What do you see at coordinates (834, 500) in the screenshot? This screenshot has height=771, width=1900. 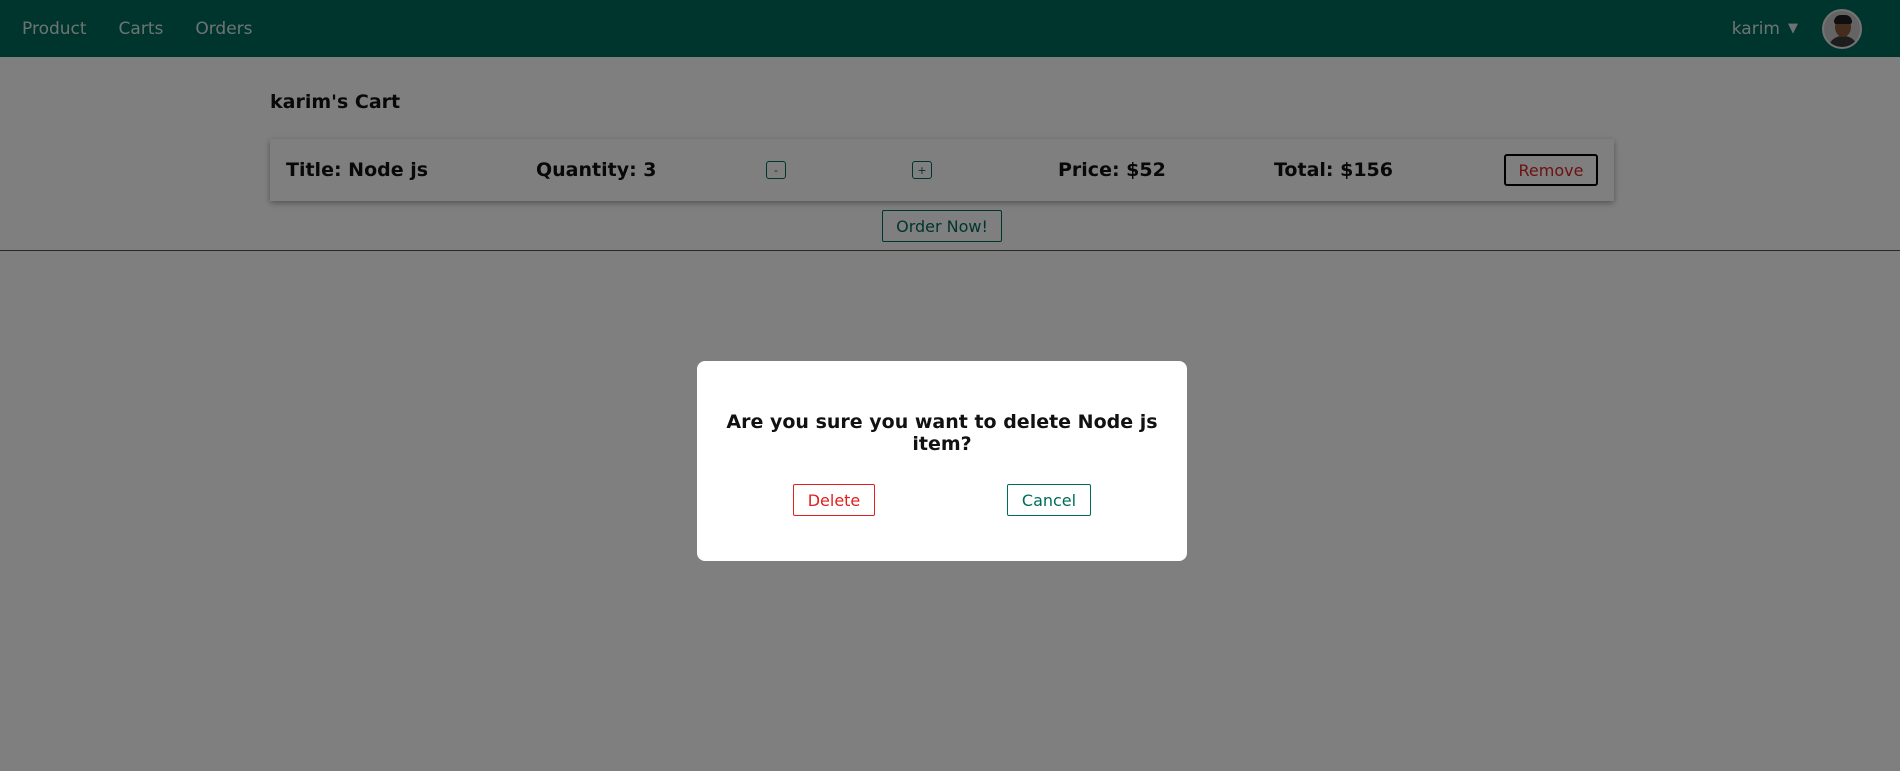 I see `delete-button: Delete` at bounding box center [834, 500].